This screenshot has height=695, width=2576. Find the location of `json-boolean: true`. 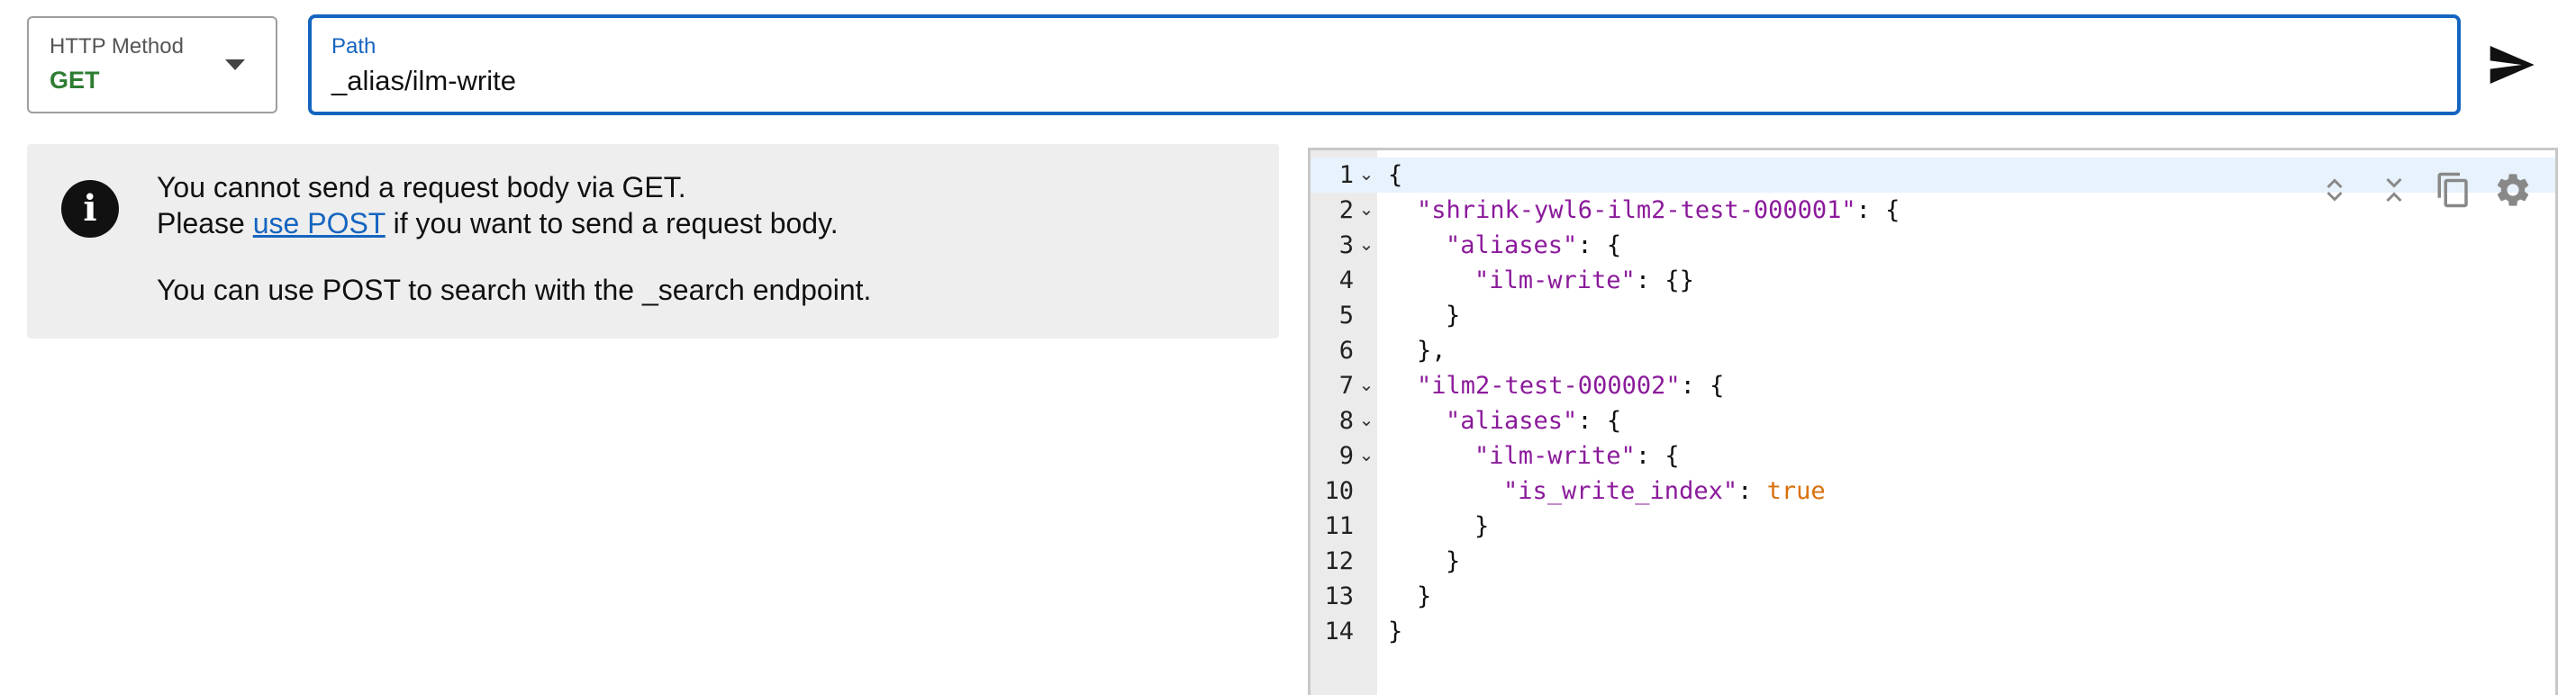

json-boolean: true is located at coordinates (1796, 491).